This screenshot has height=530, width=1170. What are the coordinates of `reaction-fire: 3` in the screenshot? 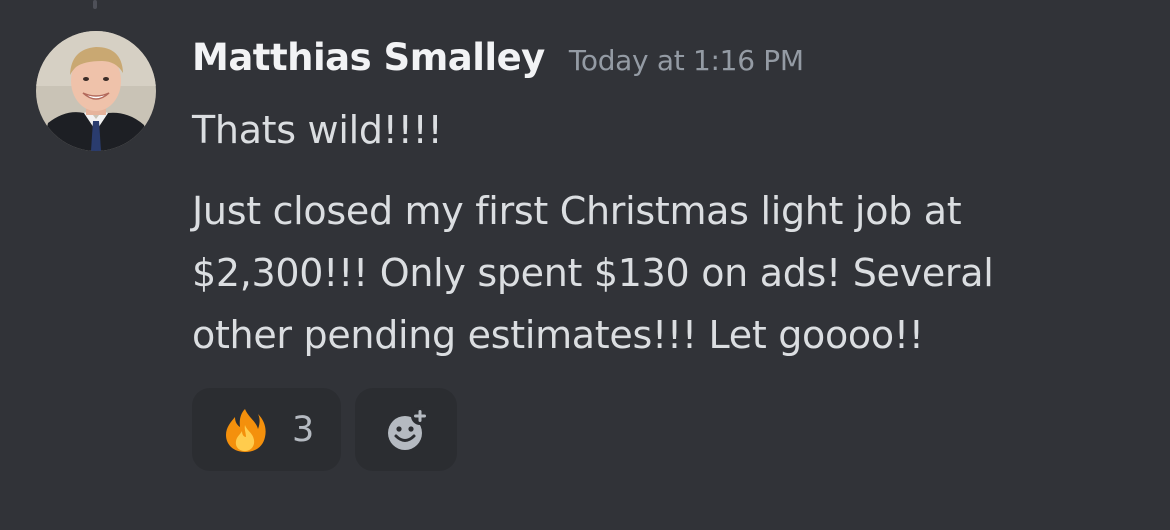 It's located at (266, 429).